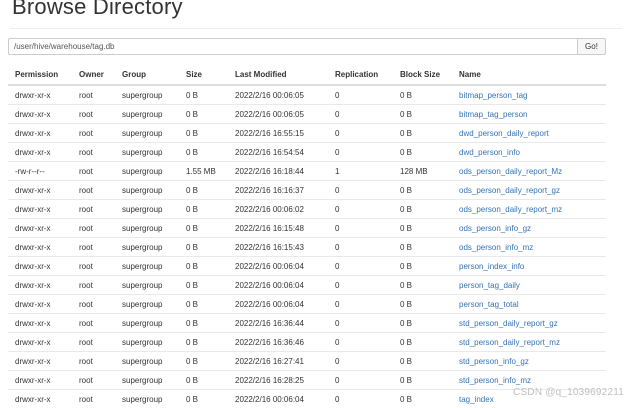  Describe the element at coordinates (529, 74) in the screenshot. I see `column-header-name: Name` at that location.